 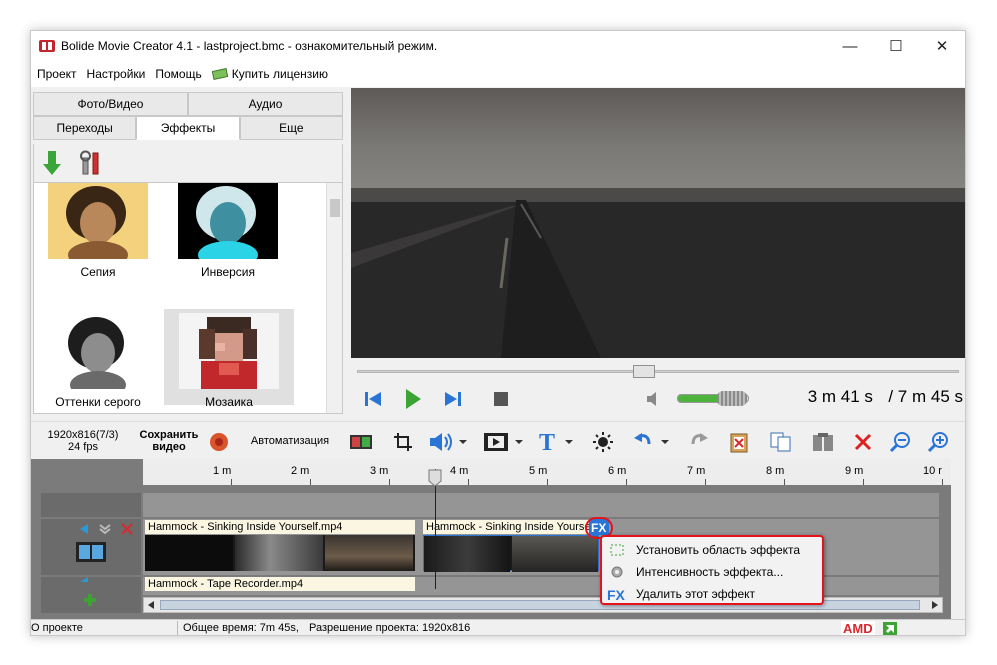 What do you see at coordinates (151, 605) in the screenshot?
I see `scroll-left-icon` at bounding box center [151, 605].